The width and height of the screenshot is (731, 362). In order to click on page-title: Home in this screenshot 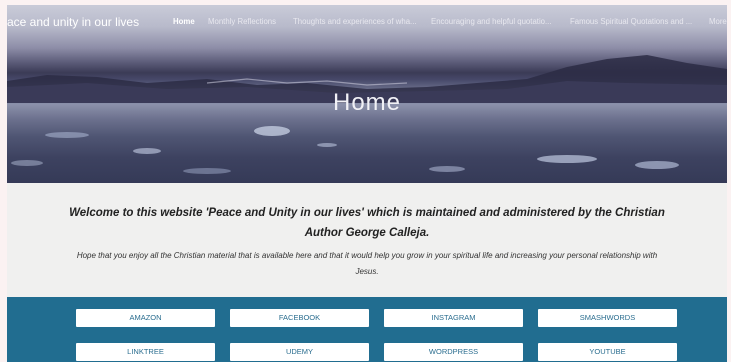, I will do `click(367, 102)`.